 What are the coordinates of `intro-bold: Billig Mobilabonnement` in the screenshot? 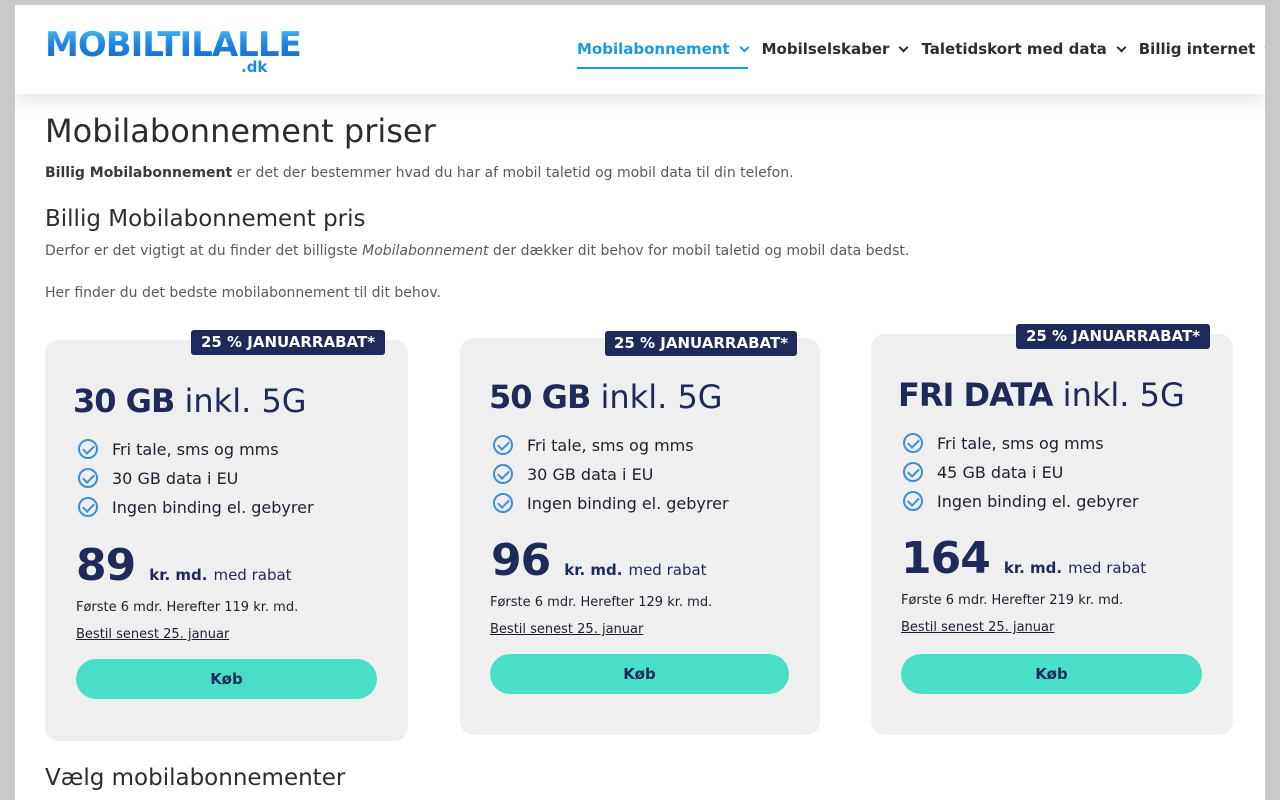 It's located at (139, 173).